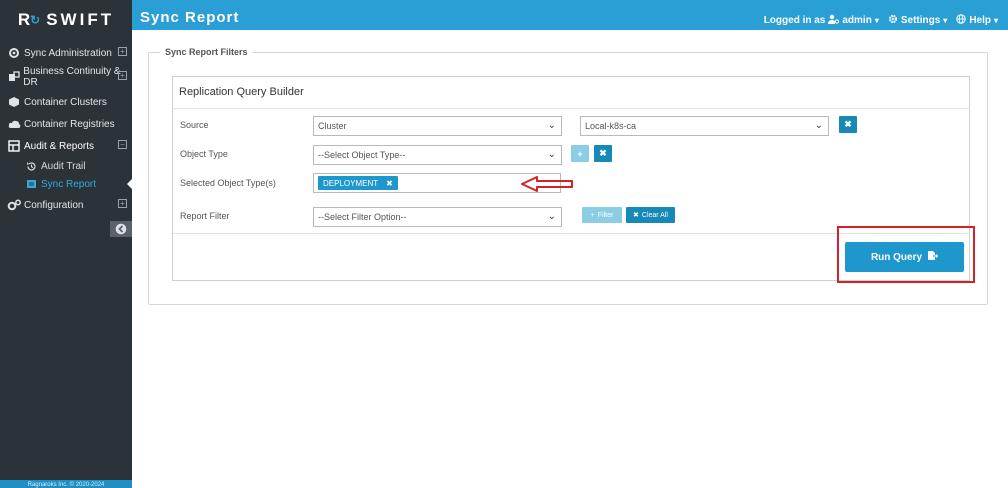 This screenshot has width=1008, height=488. I want to click on object-type-select: --Select Object Type-- ⌄, so click(437, 155).